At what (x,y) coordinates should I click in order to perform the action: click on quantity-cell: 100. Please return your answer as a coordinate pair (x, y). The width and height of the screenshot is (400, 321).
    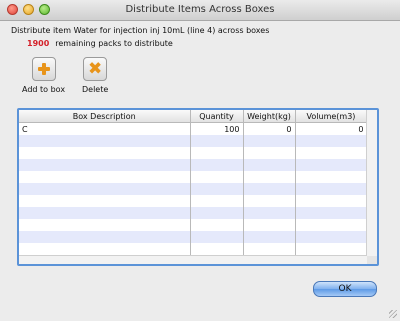
    Looking at the image, I should click on (217, 128).